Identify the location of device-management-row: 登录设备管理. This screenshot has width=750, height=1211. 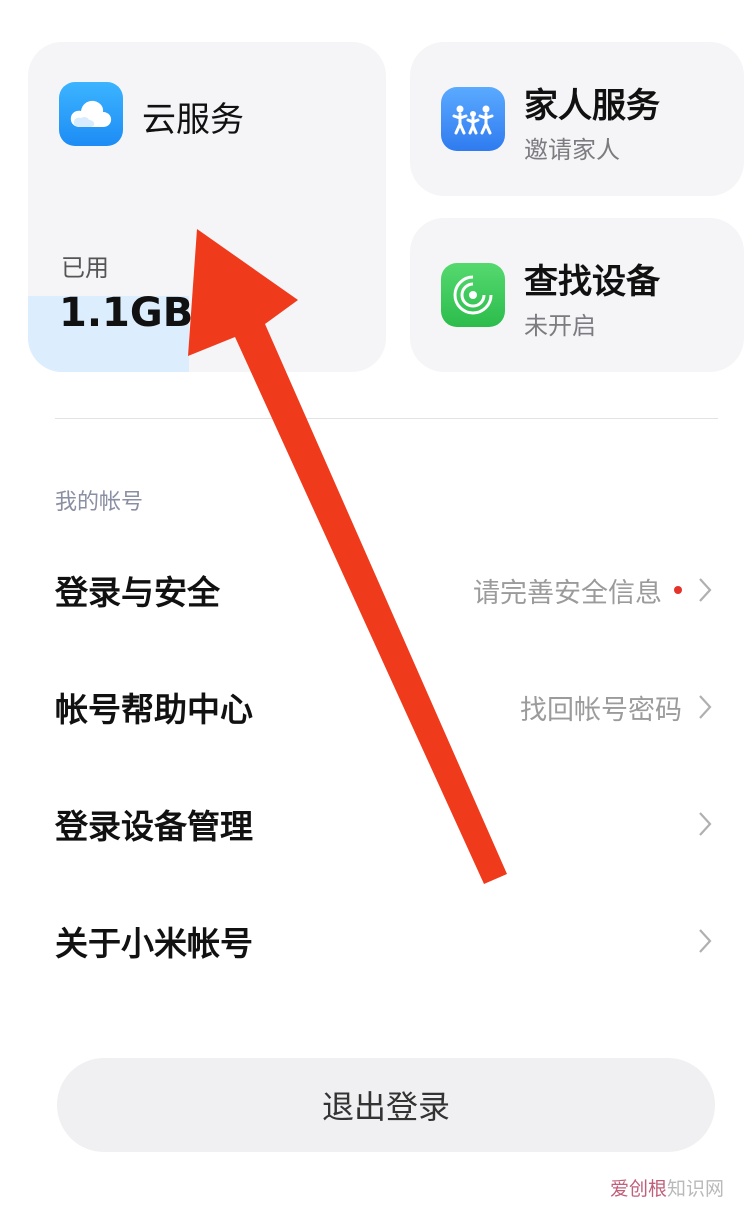
(386, 824).